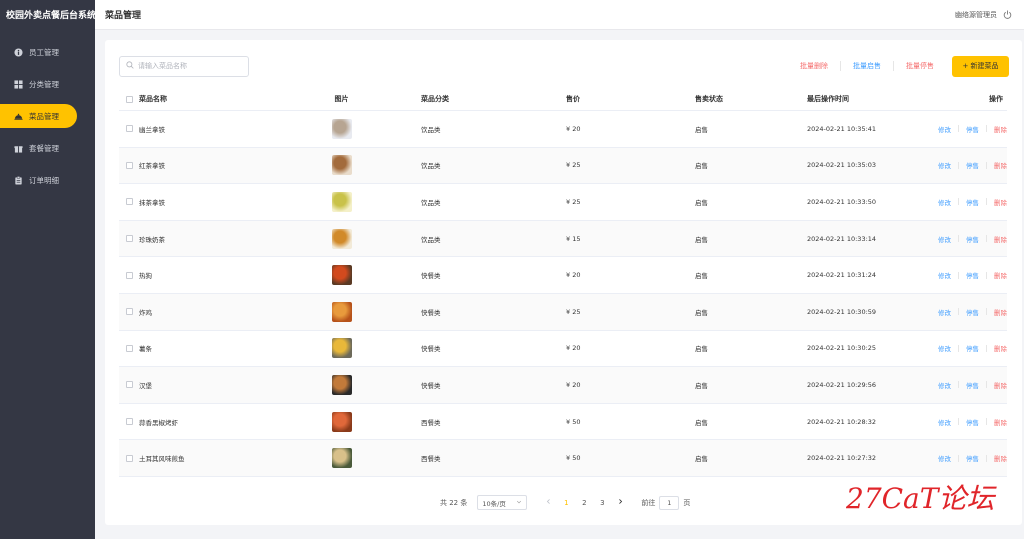  Describe the element at coordinates (129, 99) in the screenshot. I see `select-all-checkbox` at that location.